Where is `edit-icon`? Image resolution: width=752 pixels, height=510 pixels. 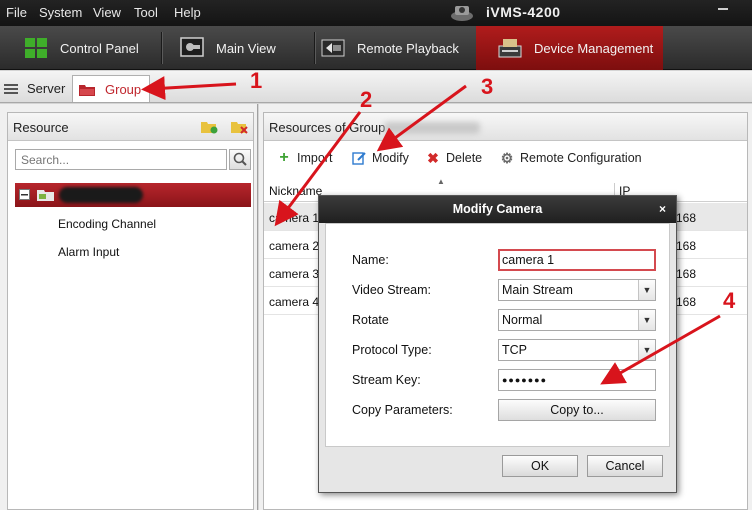
edit-icon is located at coordinates (359, 158).